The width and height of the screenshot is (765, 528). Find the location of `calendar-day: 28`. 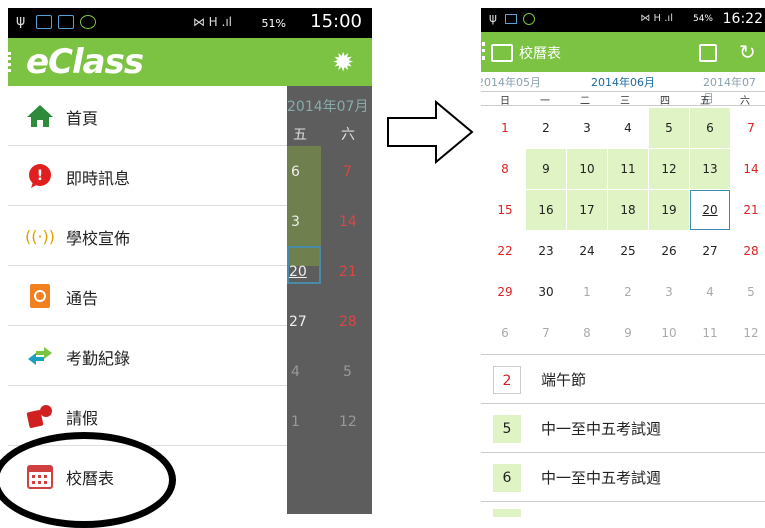

calendar-day: 28 is located at coordinates (748, 251).